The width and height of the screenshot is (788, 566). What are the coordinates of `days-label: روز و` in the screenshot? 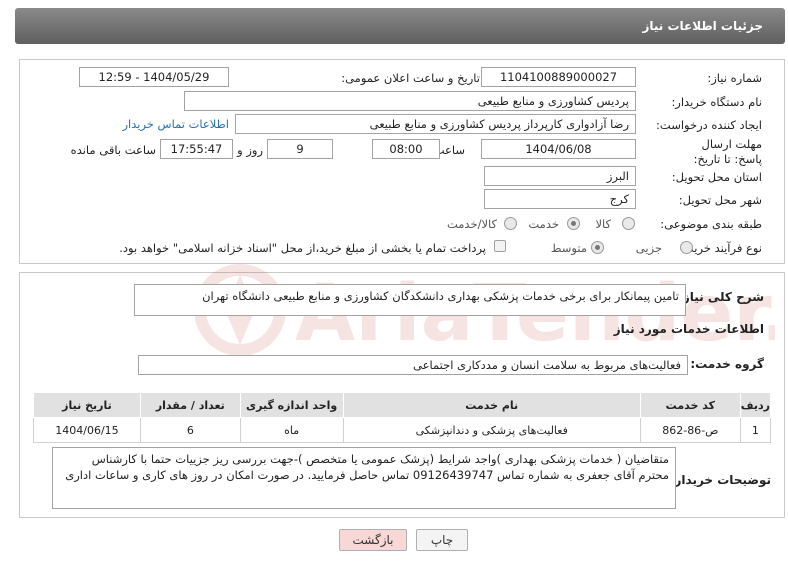 It's located at (250, 150).